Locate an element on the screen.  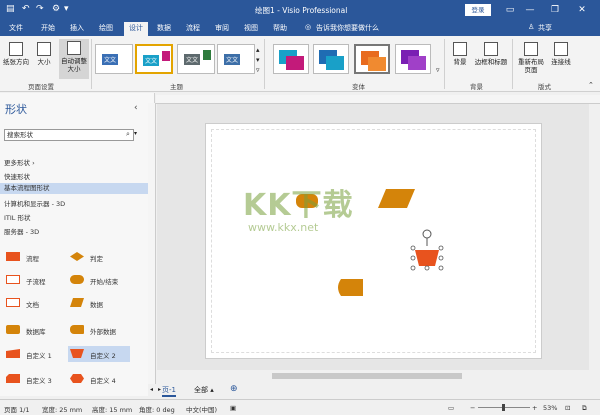
search-shapes-input: 搜索形状 is located at coordinates (69, 135).